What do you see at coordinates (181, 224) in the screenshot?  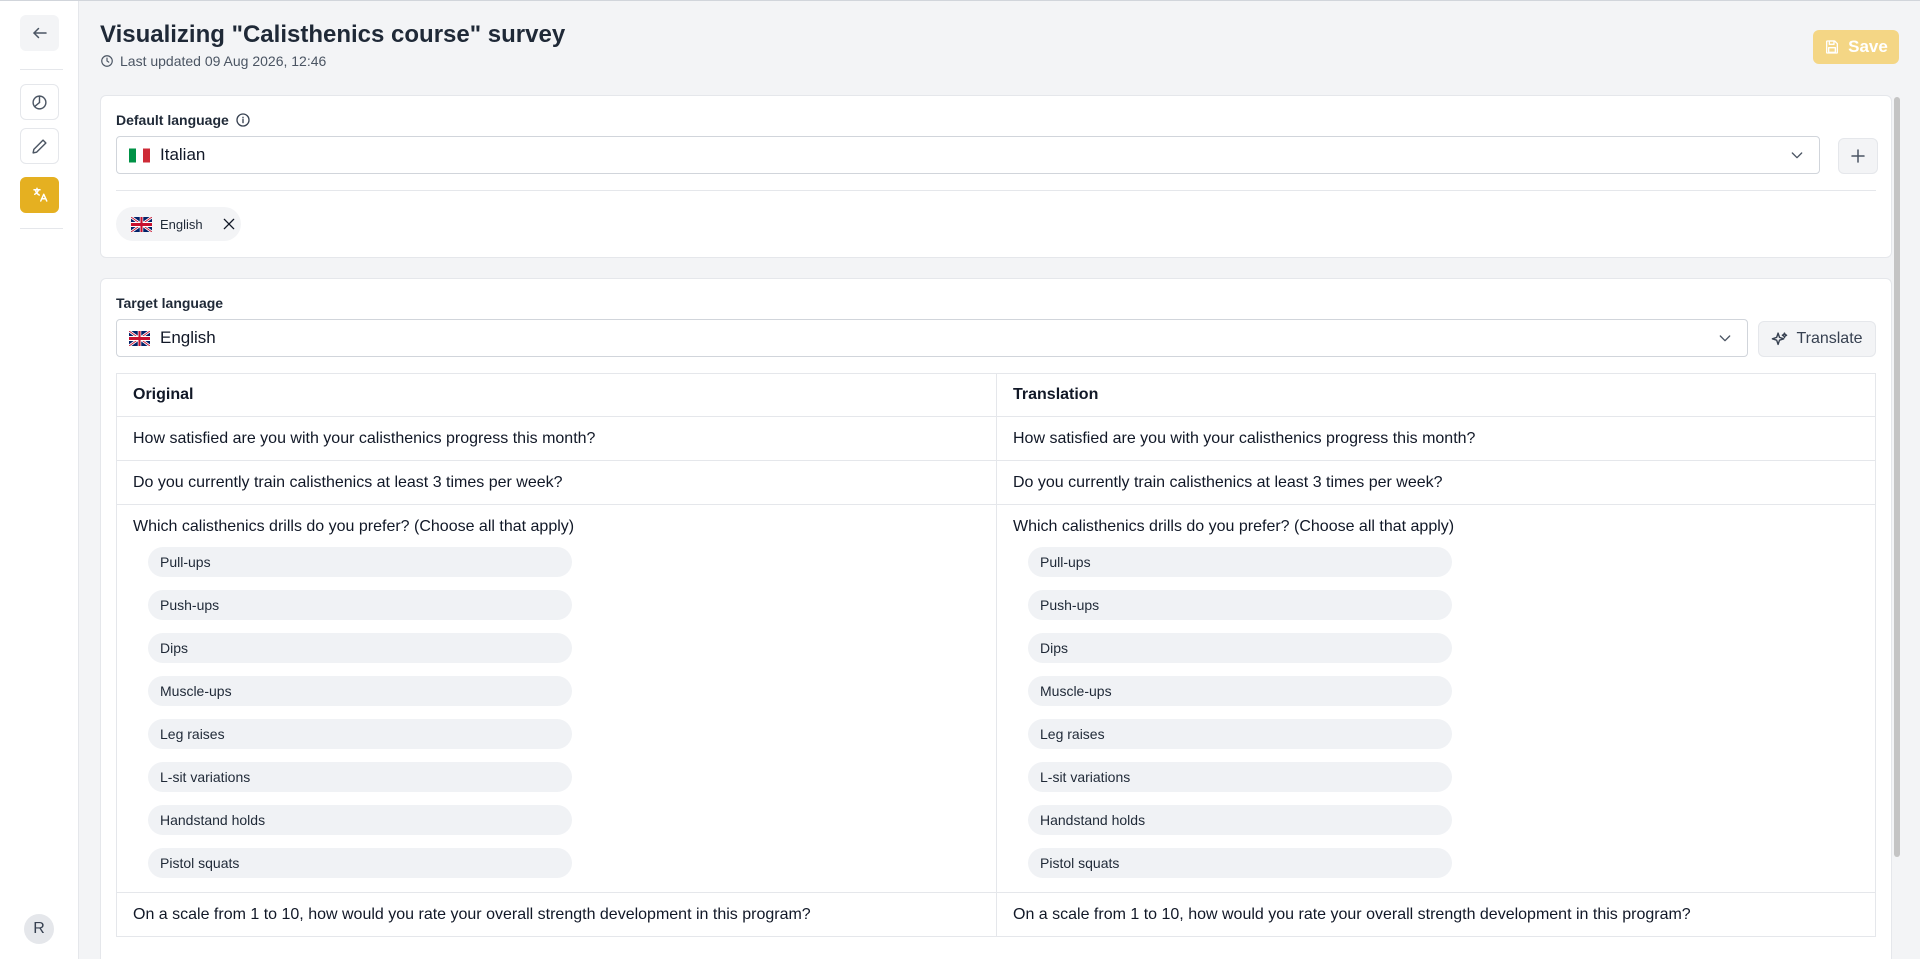 I see `language-chip-label: English` at bounding box center [181, 224].